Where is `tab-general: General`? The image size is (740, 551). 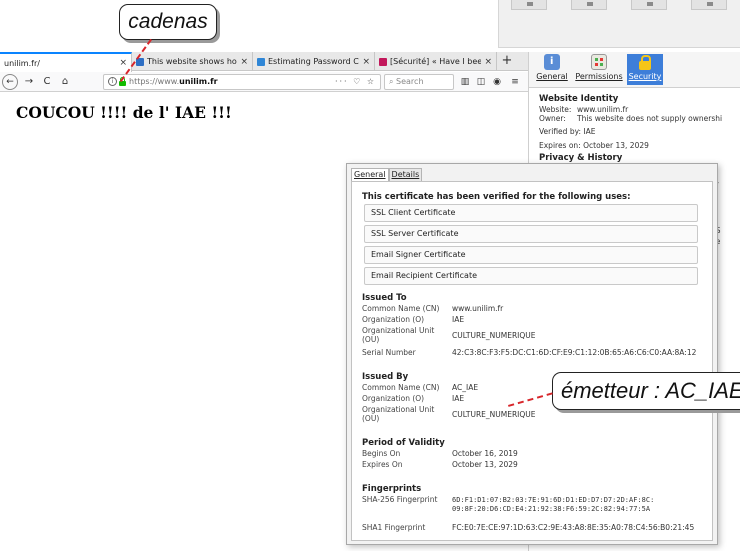
tab-general: General is located at coordinates (552, 69).